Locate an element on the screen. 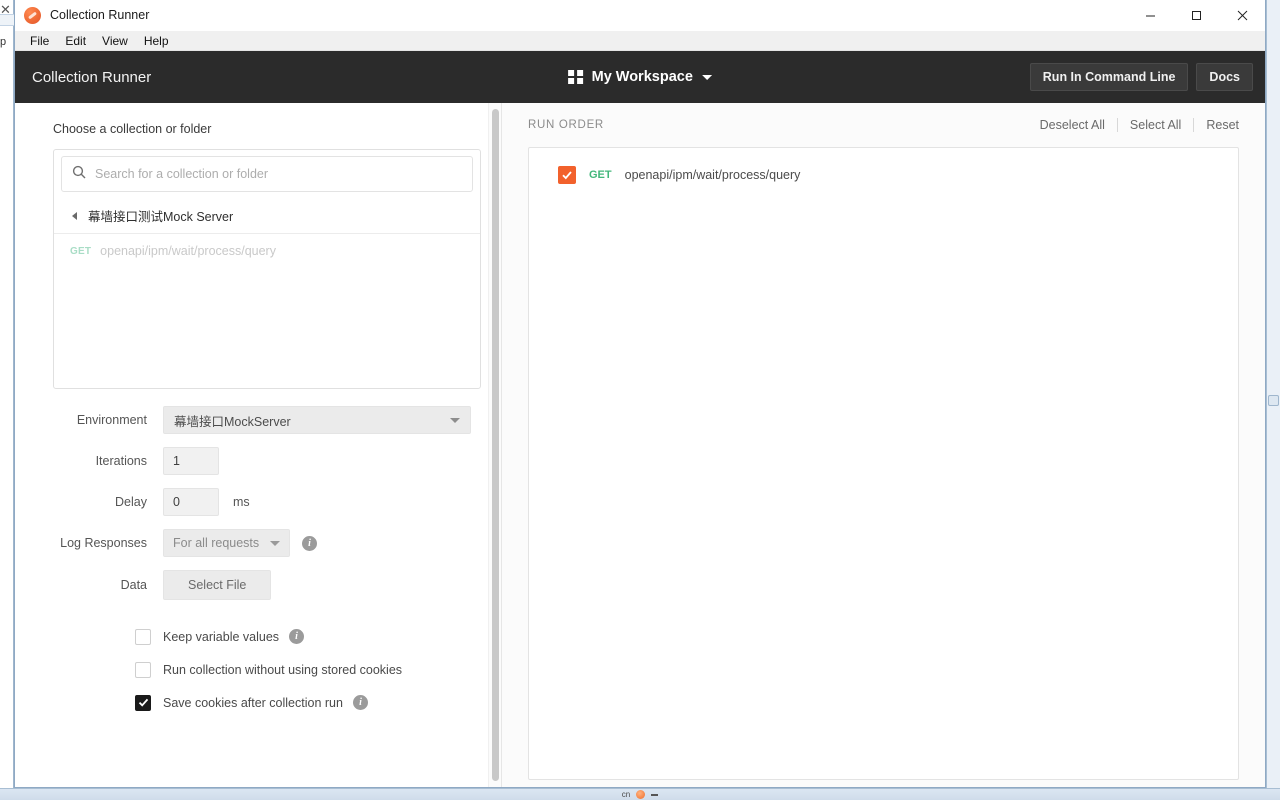  taskbar-sliver: cn is located at coordinates (640, 794).